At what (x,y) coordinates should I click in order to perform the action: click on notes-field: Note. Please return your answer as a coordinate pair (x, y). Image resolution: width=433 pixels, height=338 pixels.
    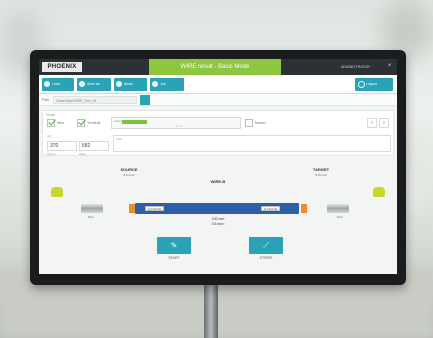
    Looking at the image, I should click on (252, 143).